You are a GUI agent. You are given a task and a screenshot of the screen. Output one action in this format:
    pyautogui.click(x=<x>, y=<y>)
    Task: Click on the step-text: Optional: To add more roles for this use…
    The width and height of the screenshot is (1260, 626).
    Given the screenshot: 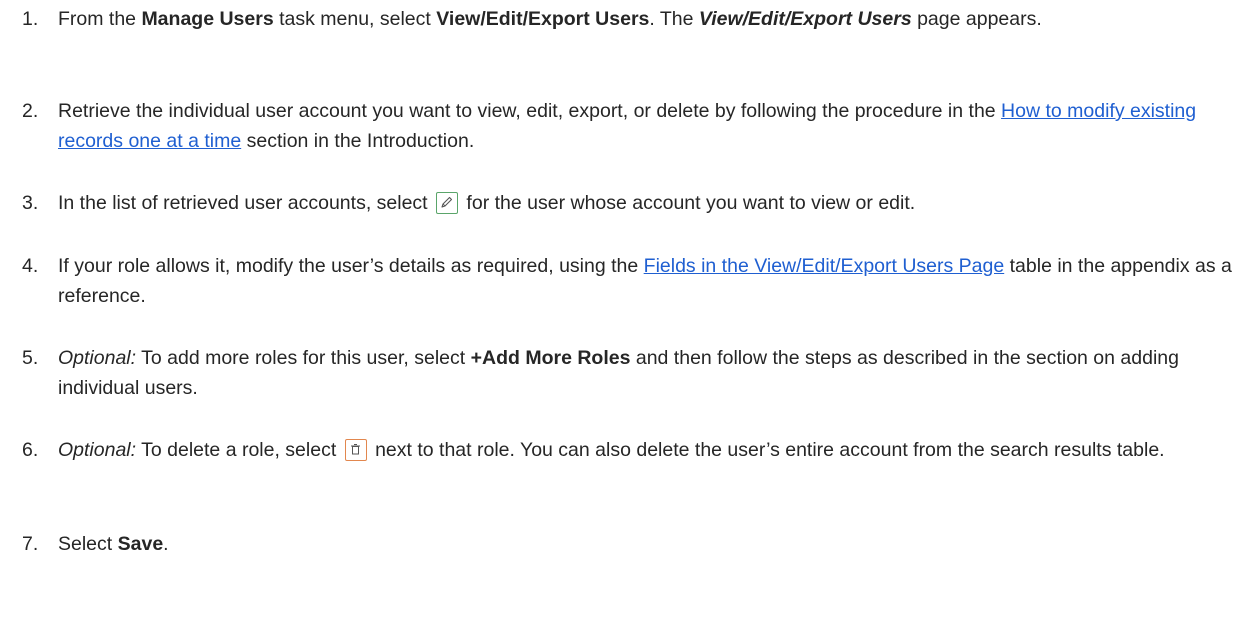 What is the action you would take?
    pyautogui.click(x=618, y=373)
    